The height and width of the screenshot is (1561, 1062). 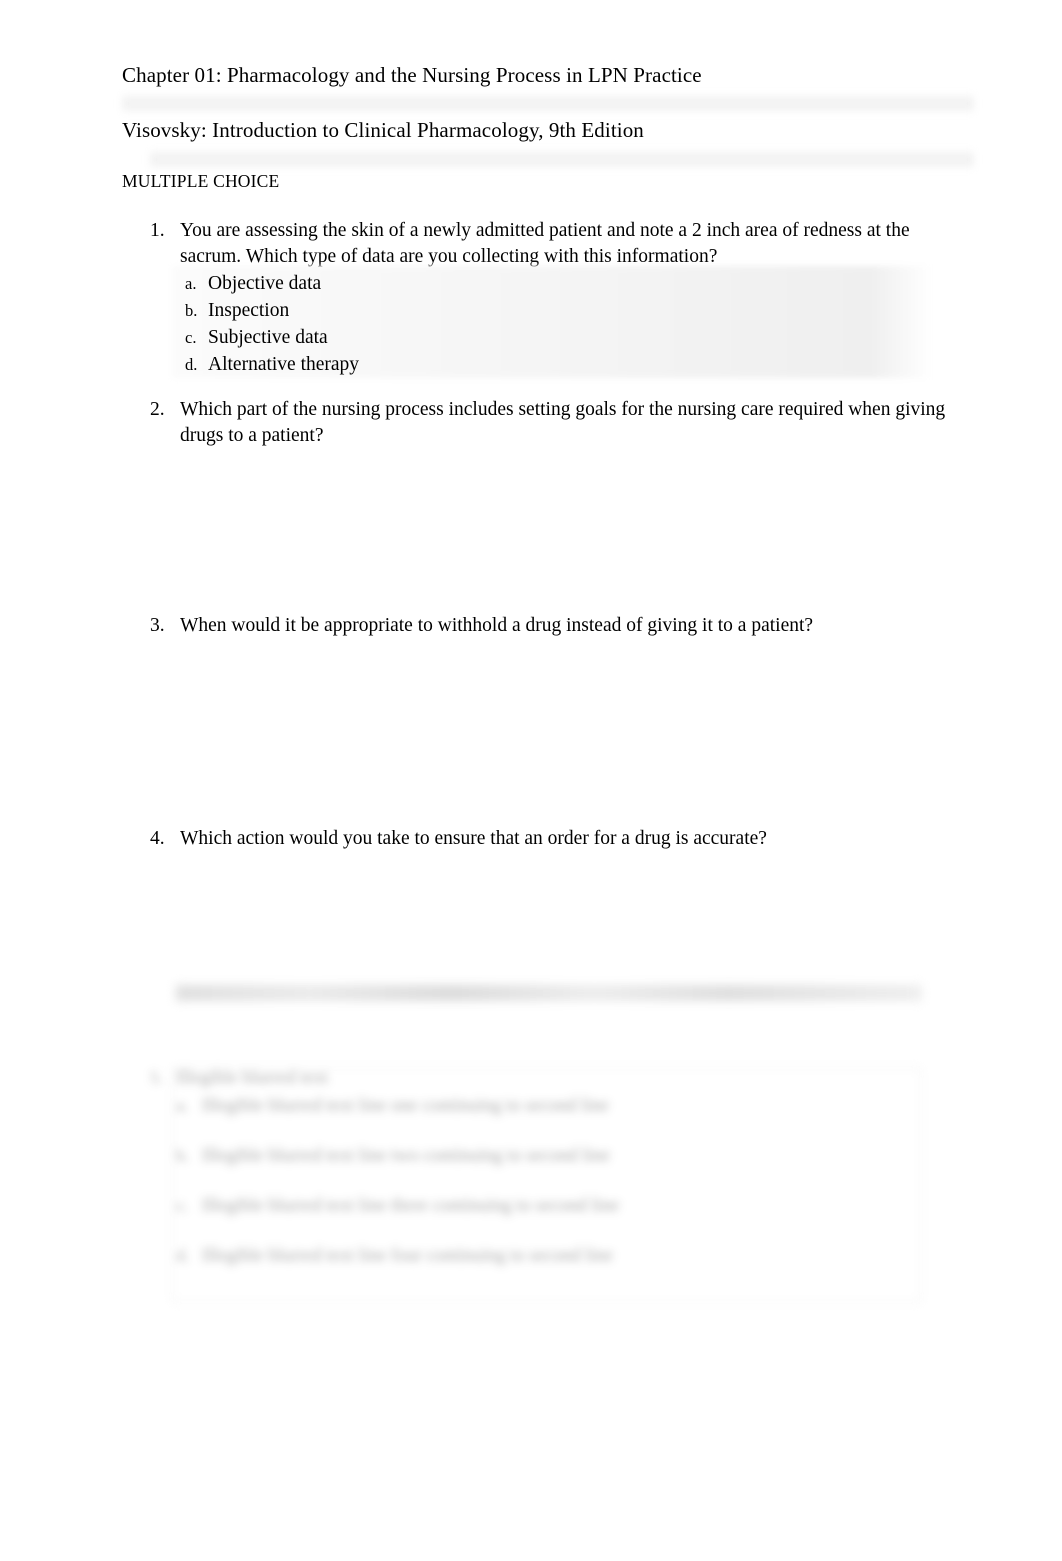 What do you see at coordinates (182, 1155) in the screenshot?
I see `blurred-option-letter: b.` at bounding box center [182, 1155].